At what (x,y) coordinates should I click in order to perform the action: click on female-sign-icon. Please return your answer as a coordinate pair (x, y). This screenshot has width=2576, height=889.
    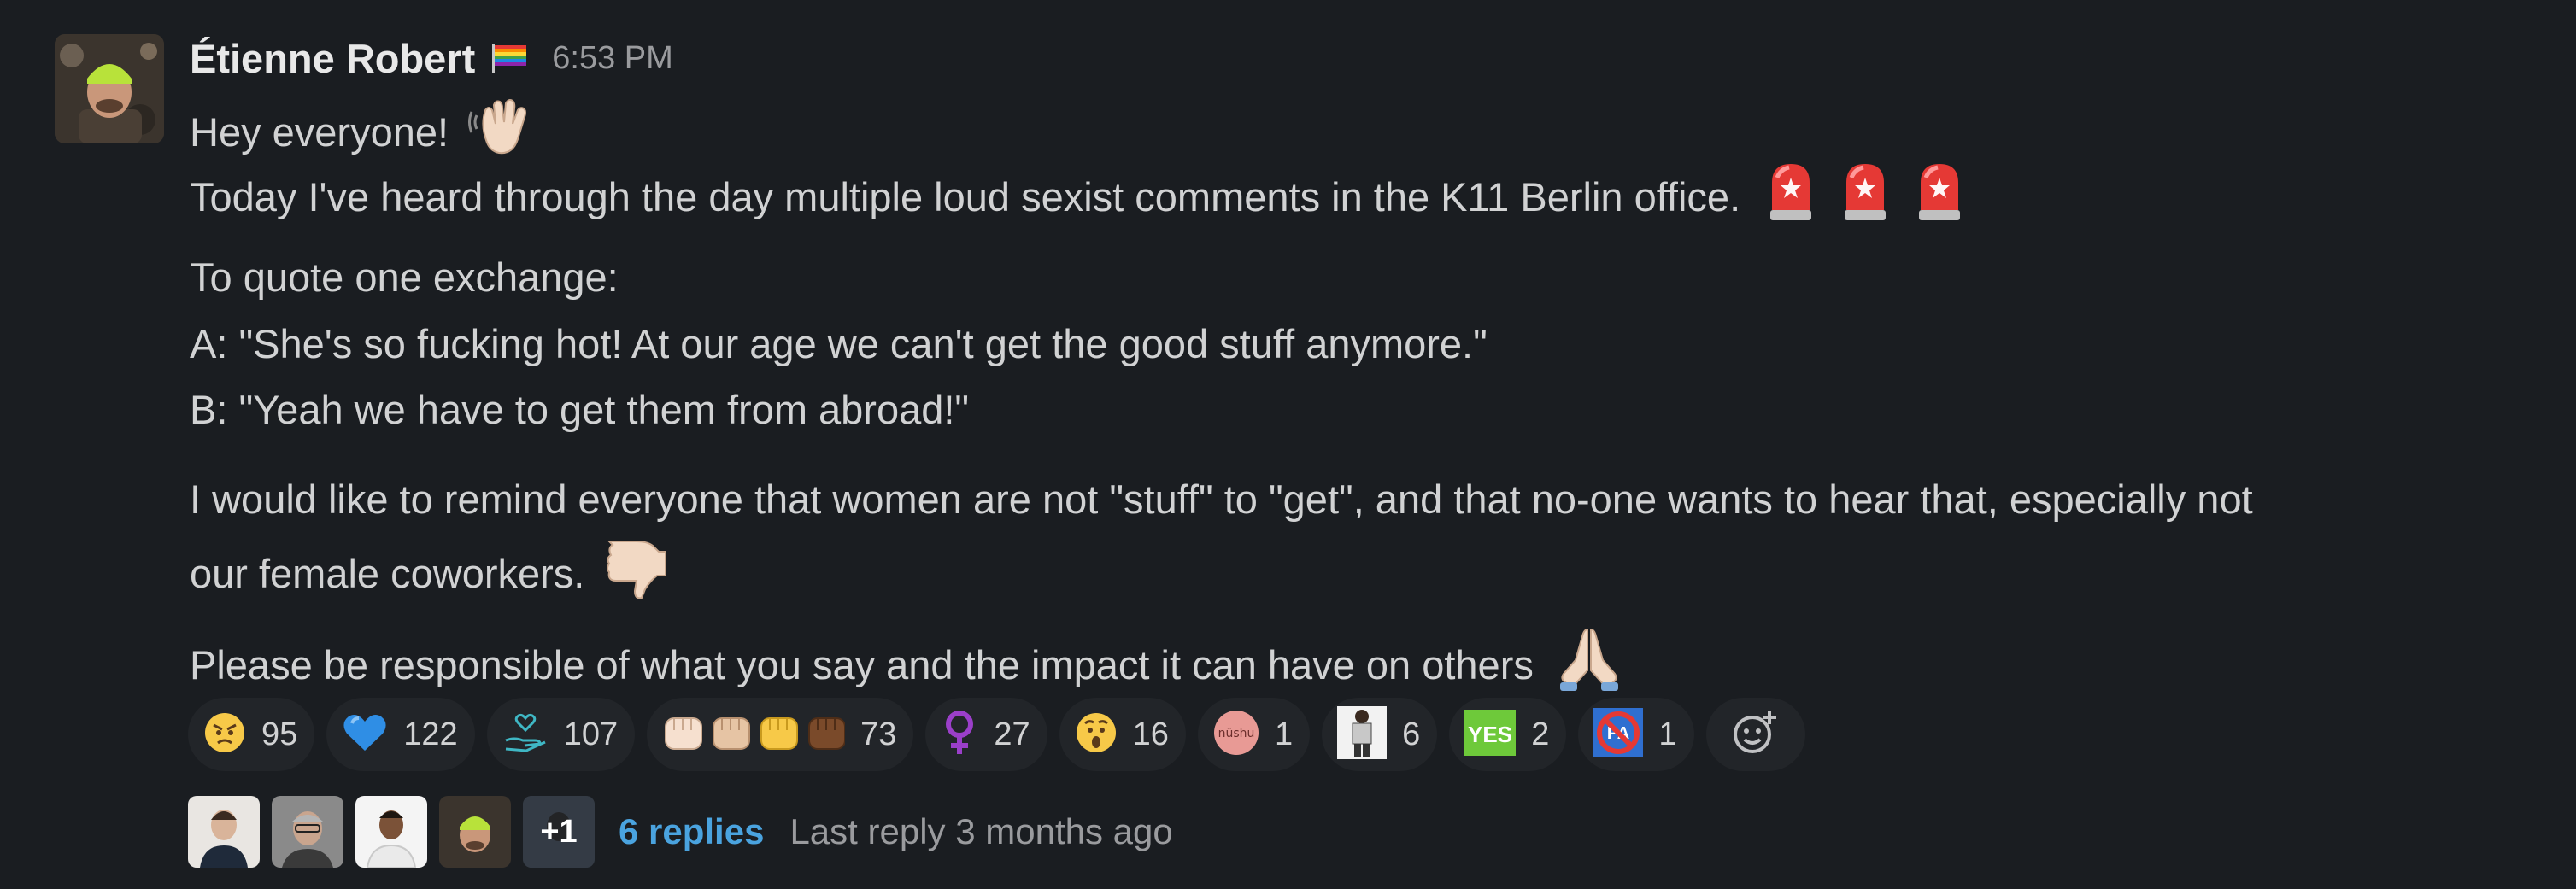
    Looking at the image, I should click on (959, 735).